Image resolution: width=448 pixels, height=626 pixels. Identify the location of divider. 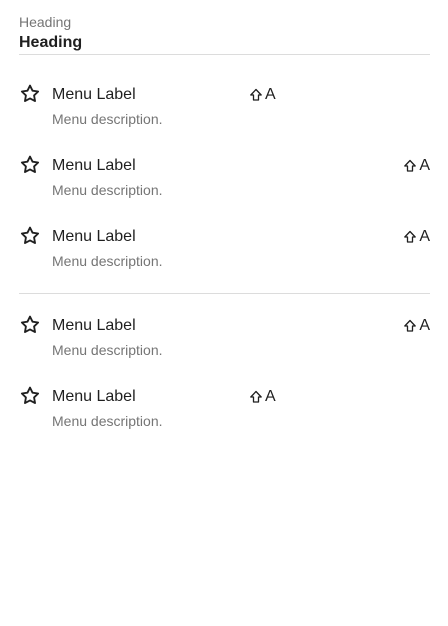
(224, 54).